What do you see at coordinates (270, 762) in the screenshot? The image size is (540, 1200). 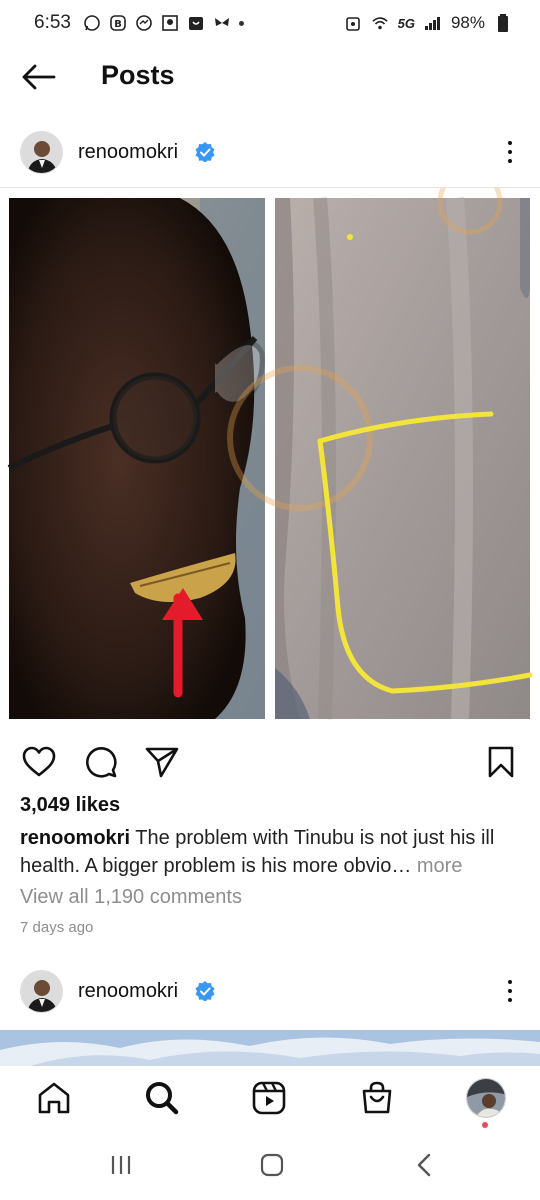 I see `post-actions` at bounding box center [270, 762].